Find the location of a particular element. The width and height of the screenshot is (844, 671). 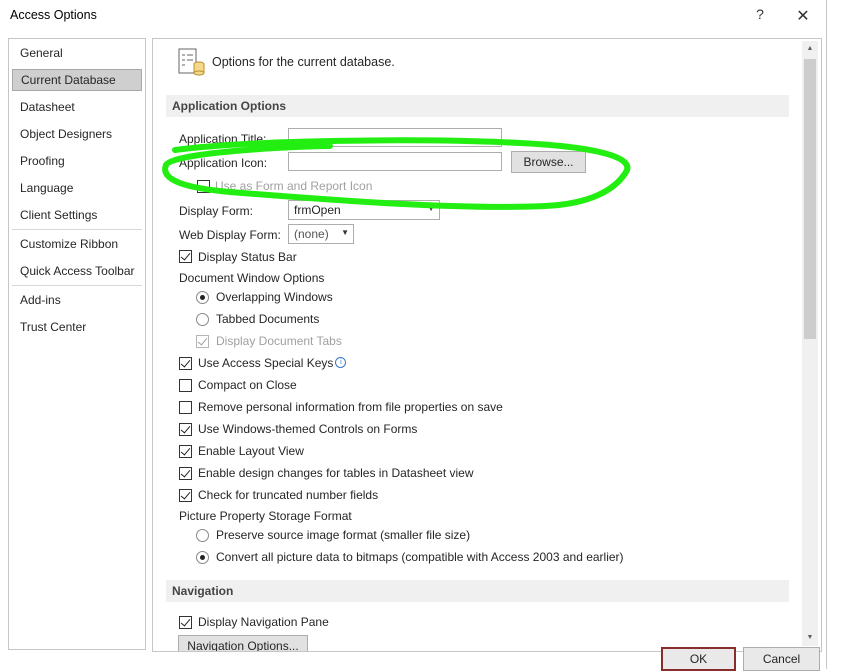

display-form-value: frmOpen is located at coordinates (317, 210).